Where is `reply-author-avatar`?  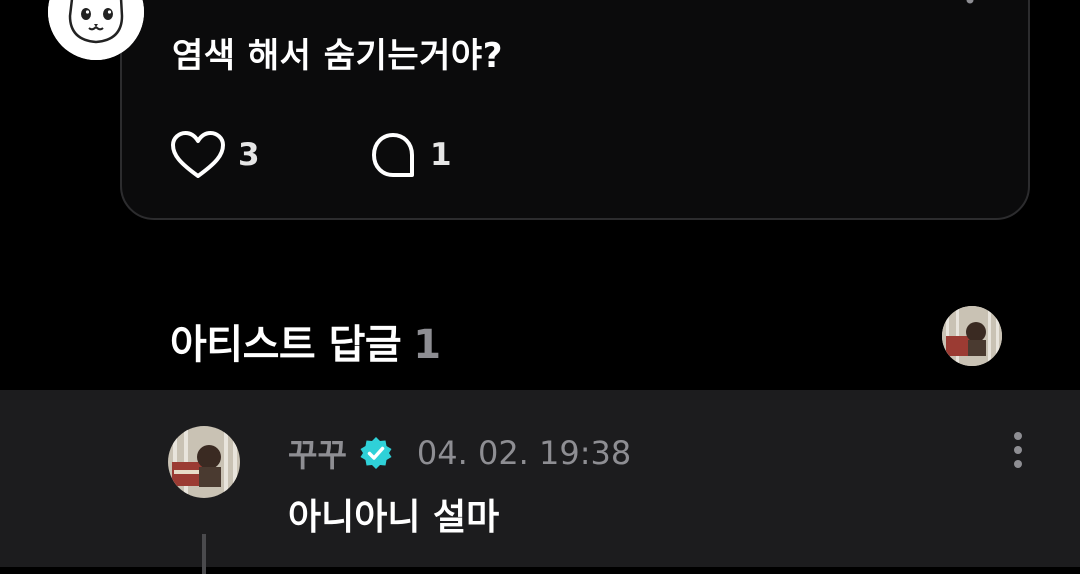
reply-author-avatar is located at coordinates (204, 462).